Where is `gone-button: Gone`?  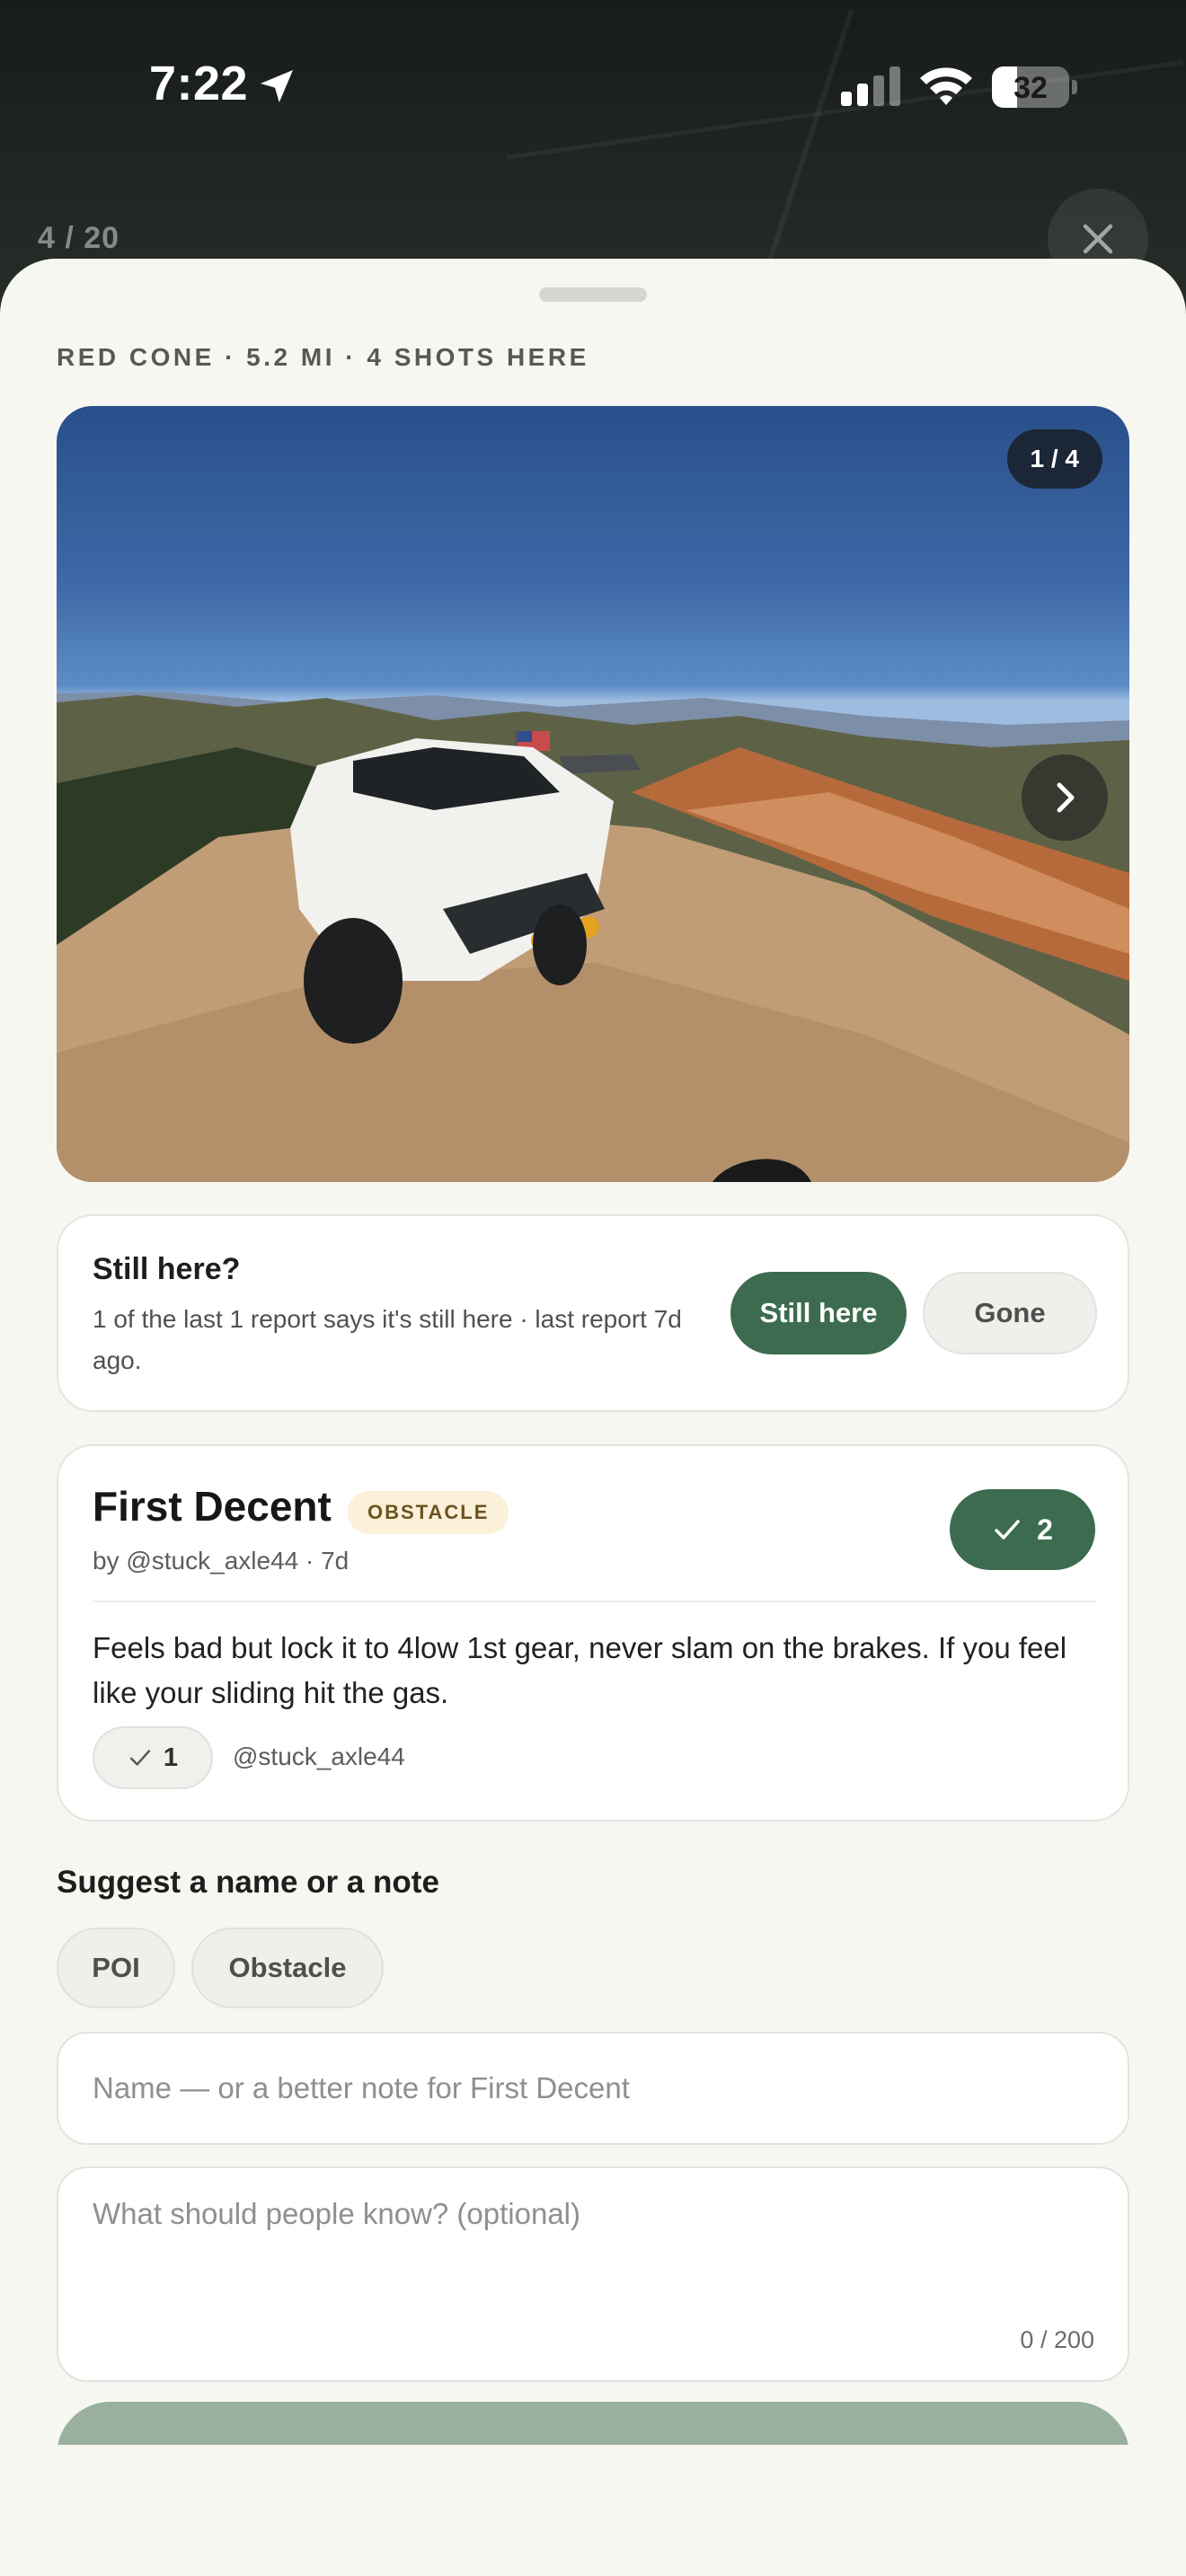 gone-button: Gone is located at coordinates (1010, 1313).